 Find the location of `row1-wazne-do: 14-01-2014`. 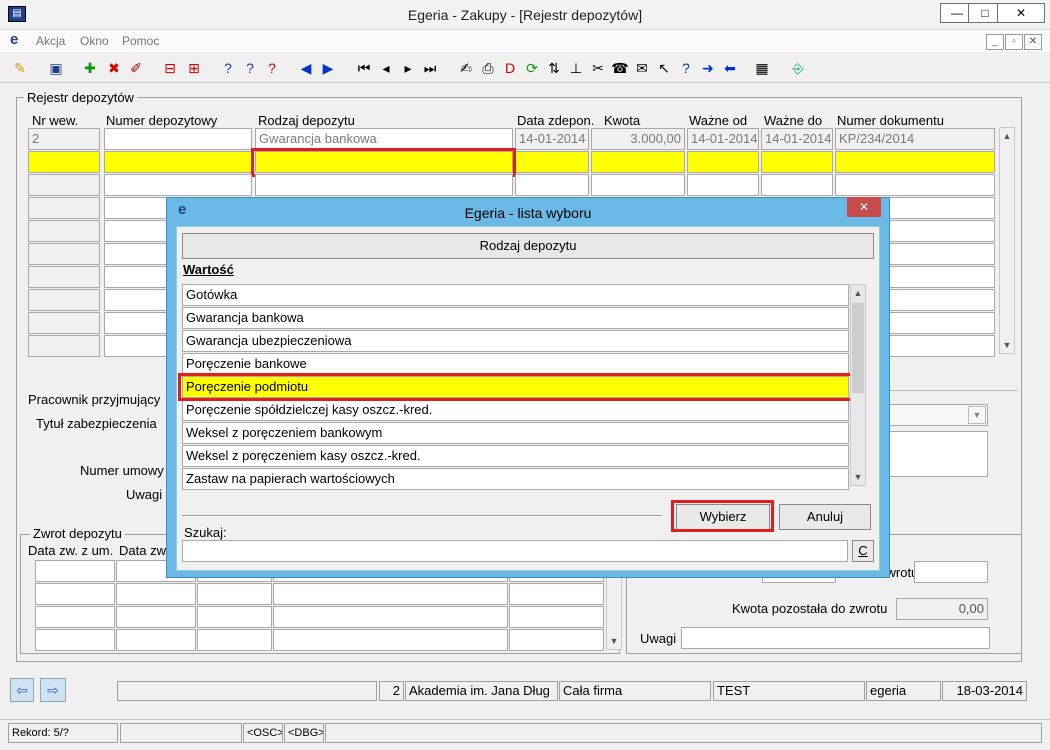

row1-wazne-do: 14-01-2014 is located at coordinates (797, 139).